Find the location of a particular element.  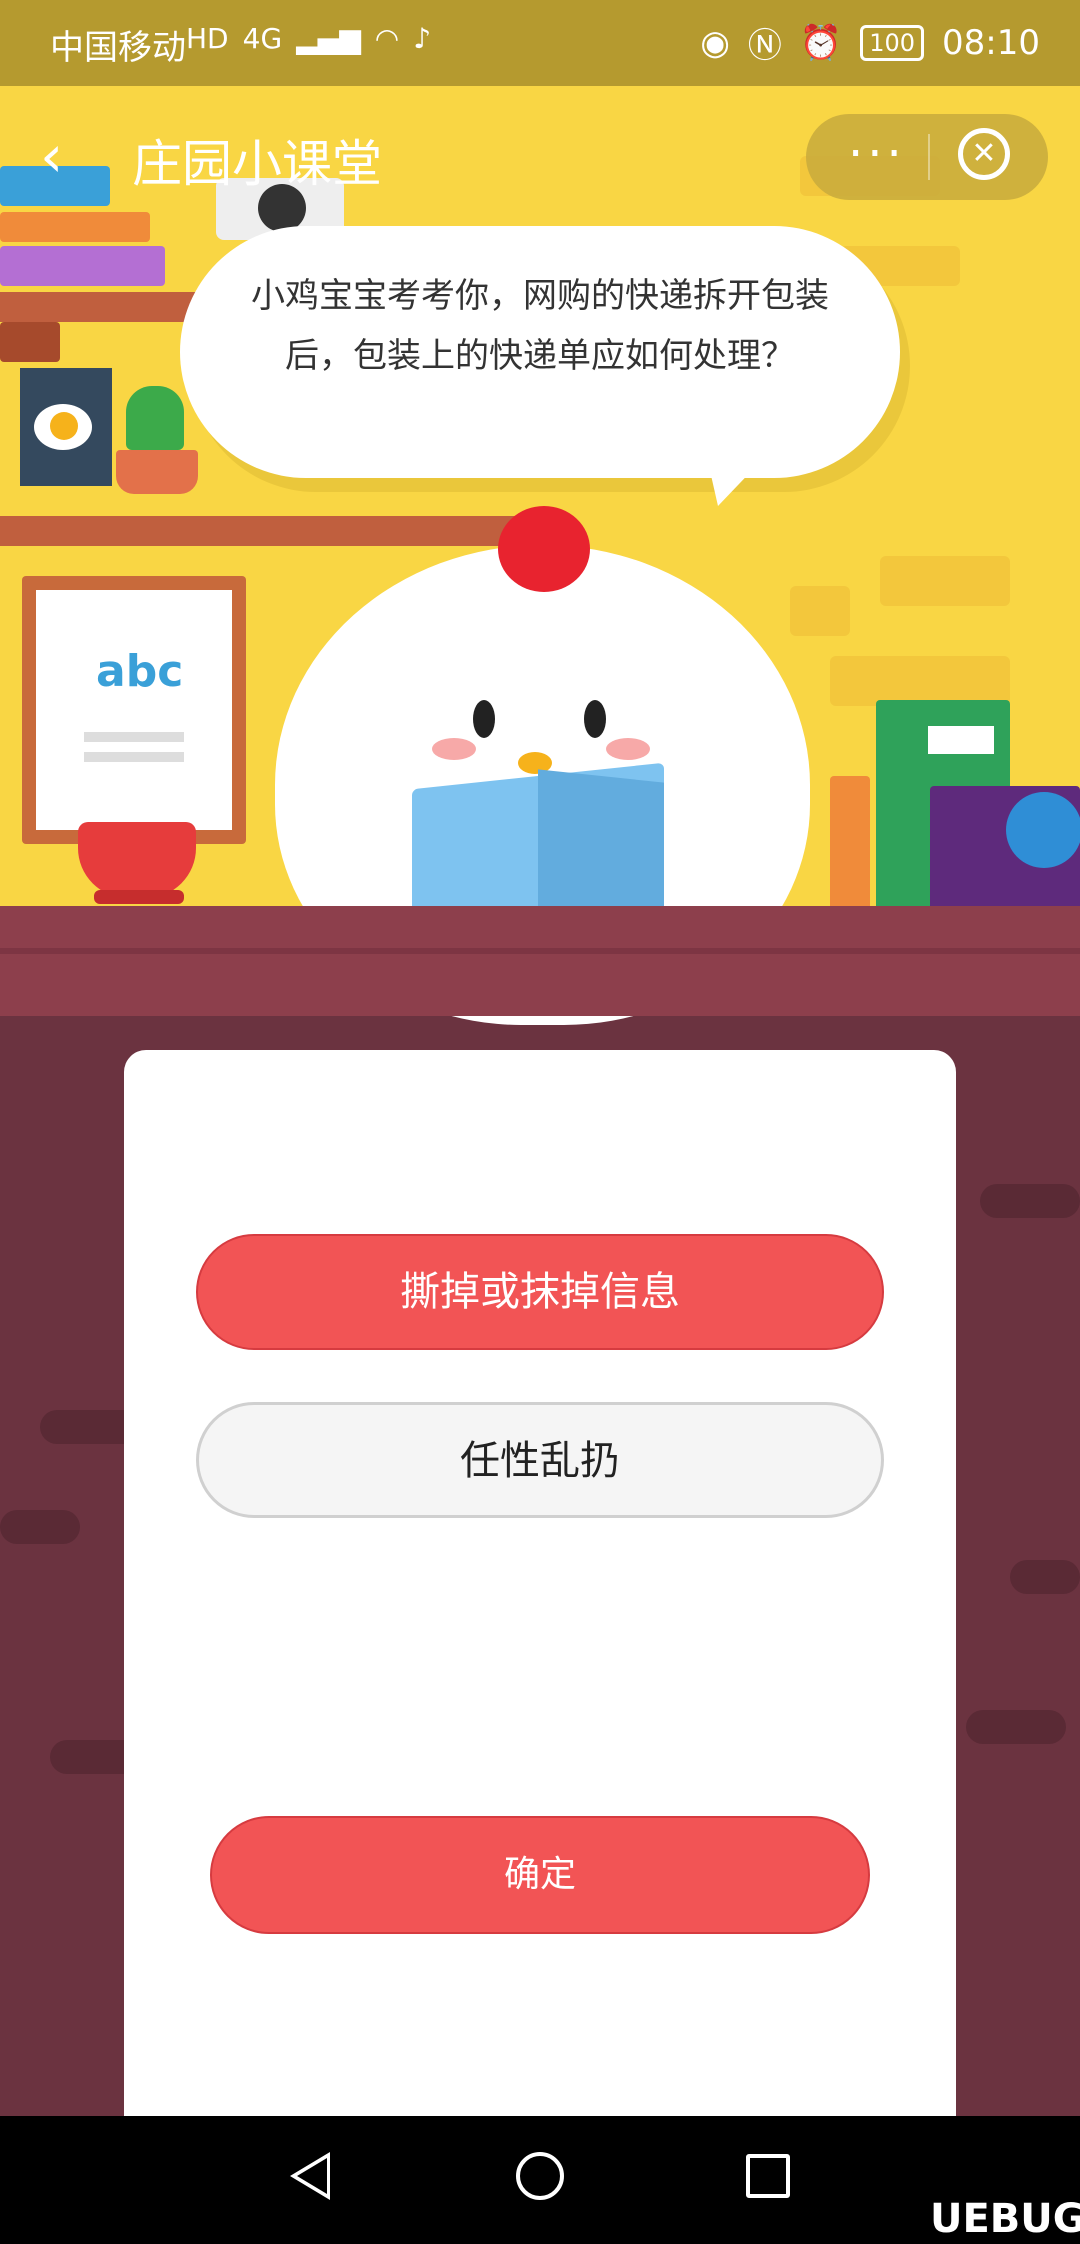

table-grain is located at coordinates (540, 951).